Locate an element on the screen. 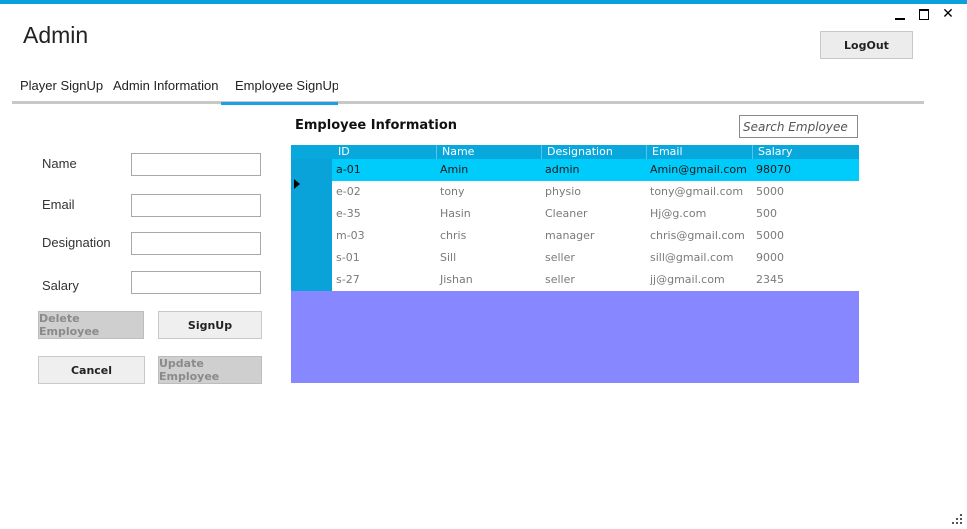 The height and width of the screenshot is (529, 967). cell-designation: admin is located at coordinates (560, 170).